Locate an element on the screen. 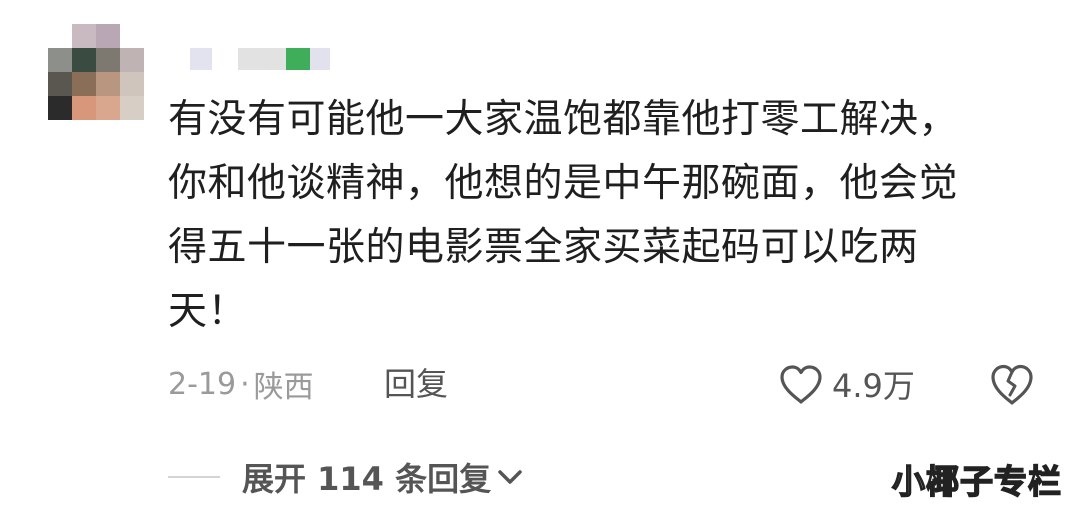 The image size is (1080, 517). avatar is located at coordinates (96, 72).